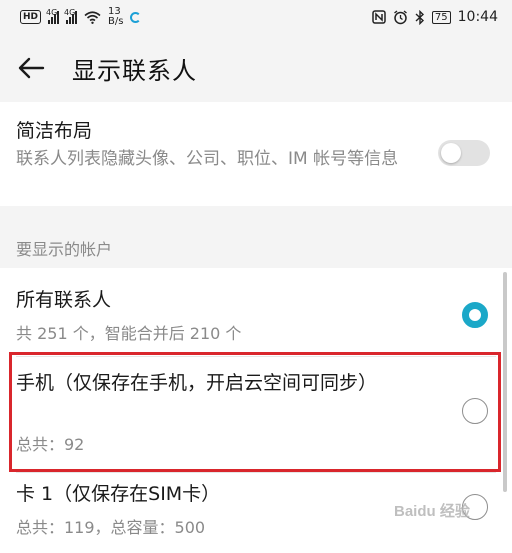 This screenshot has height=553, width=512. What do you see at coordinates (451, 153) in the screenshot?
I see `switch-knob` at bounding box center [451, 153].